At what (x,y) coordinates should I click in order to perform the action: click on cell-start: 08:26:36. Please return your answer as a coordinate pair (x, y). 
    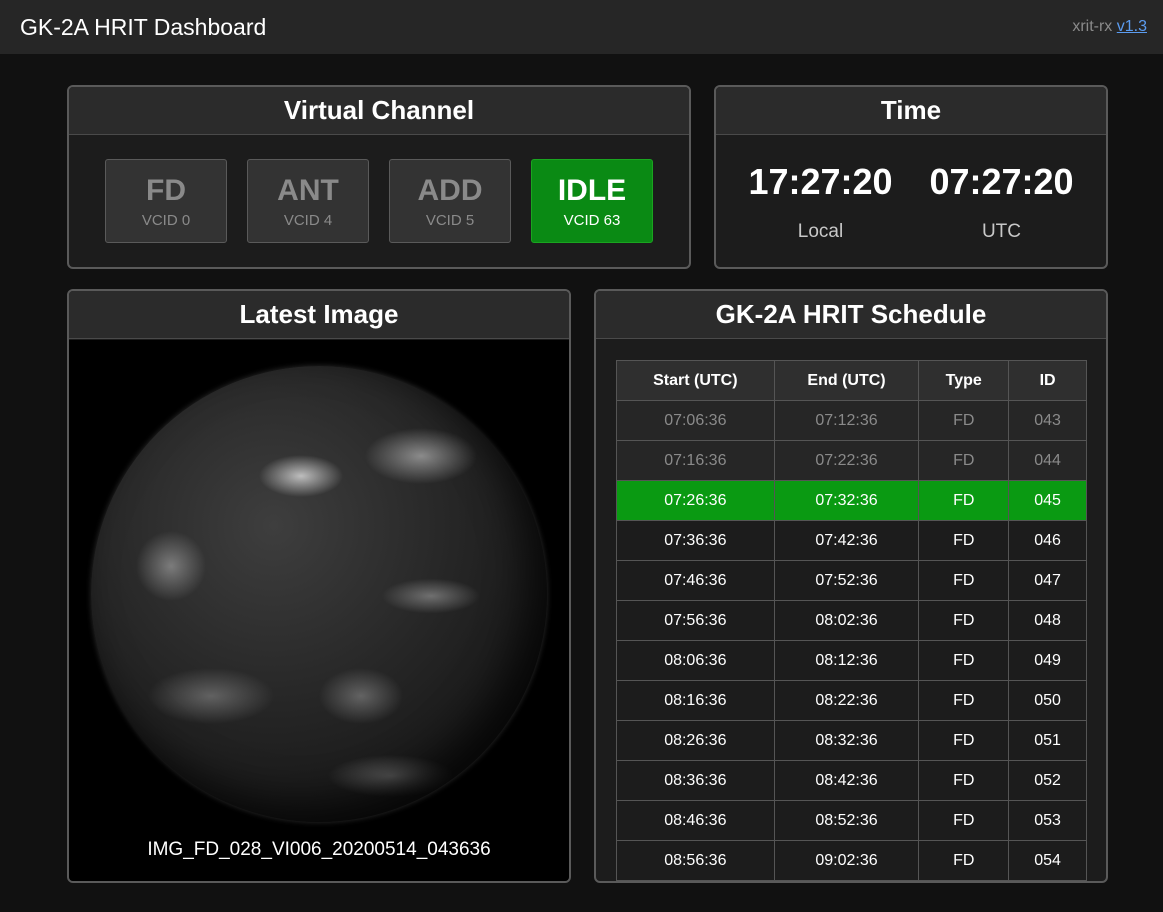
    Looking at the image, I should click on (695, 740).